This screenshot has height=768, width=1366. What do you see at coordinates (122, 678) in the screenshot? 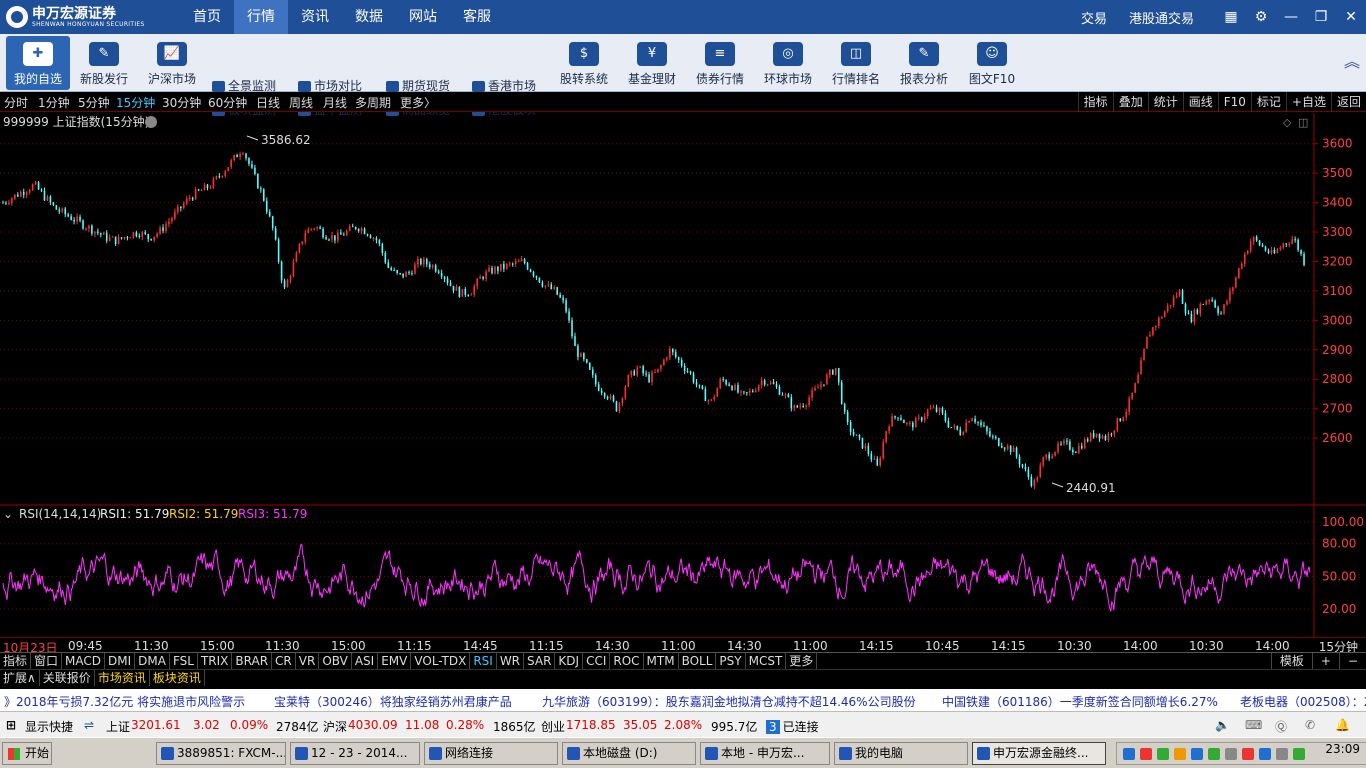
I see `market-news-tab: 市场资讯` at bounding box center [122, 678].